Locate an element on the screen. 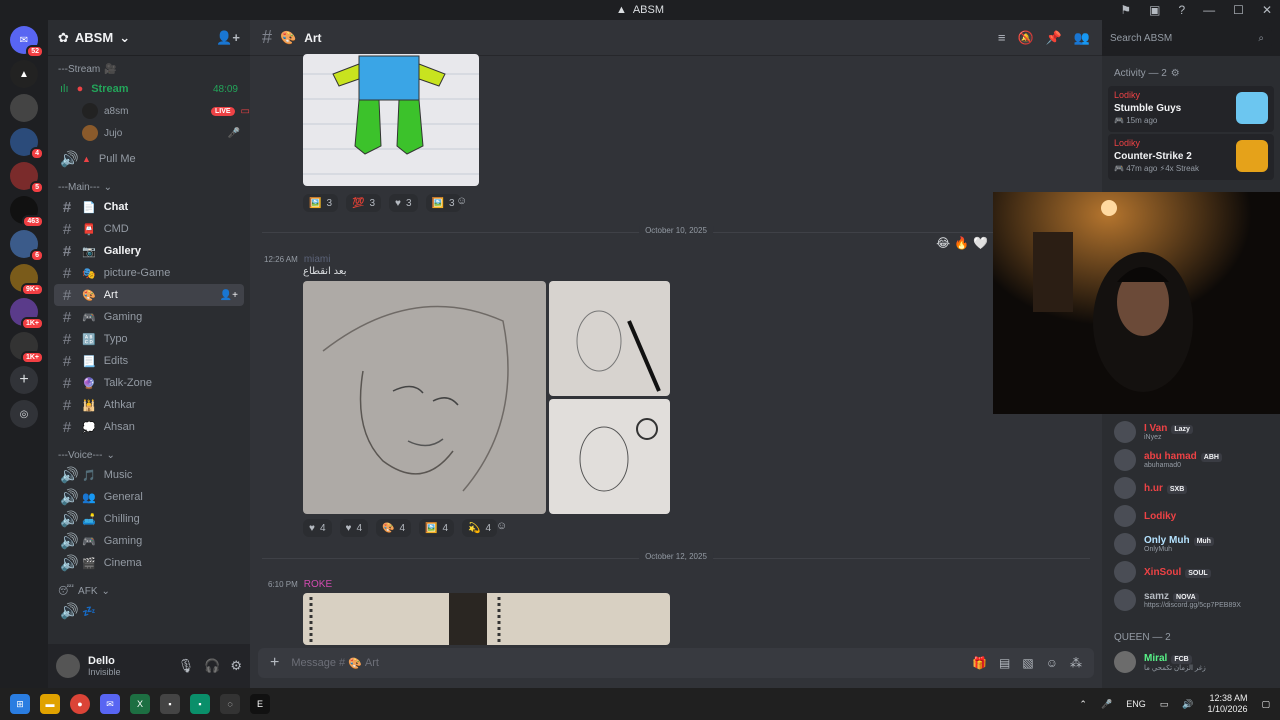 The height and width of the screenshot is (720, 1280). sticker-icon: ▧ is located at coordinates (1027, 663).